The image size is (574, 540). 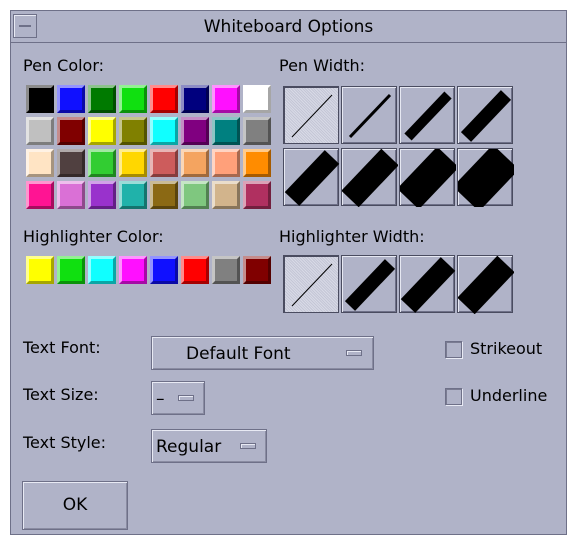 I want to click on ok-button: OK, so click(x=75, y=505).